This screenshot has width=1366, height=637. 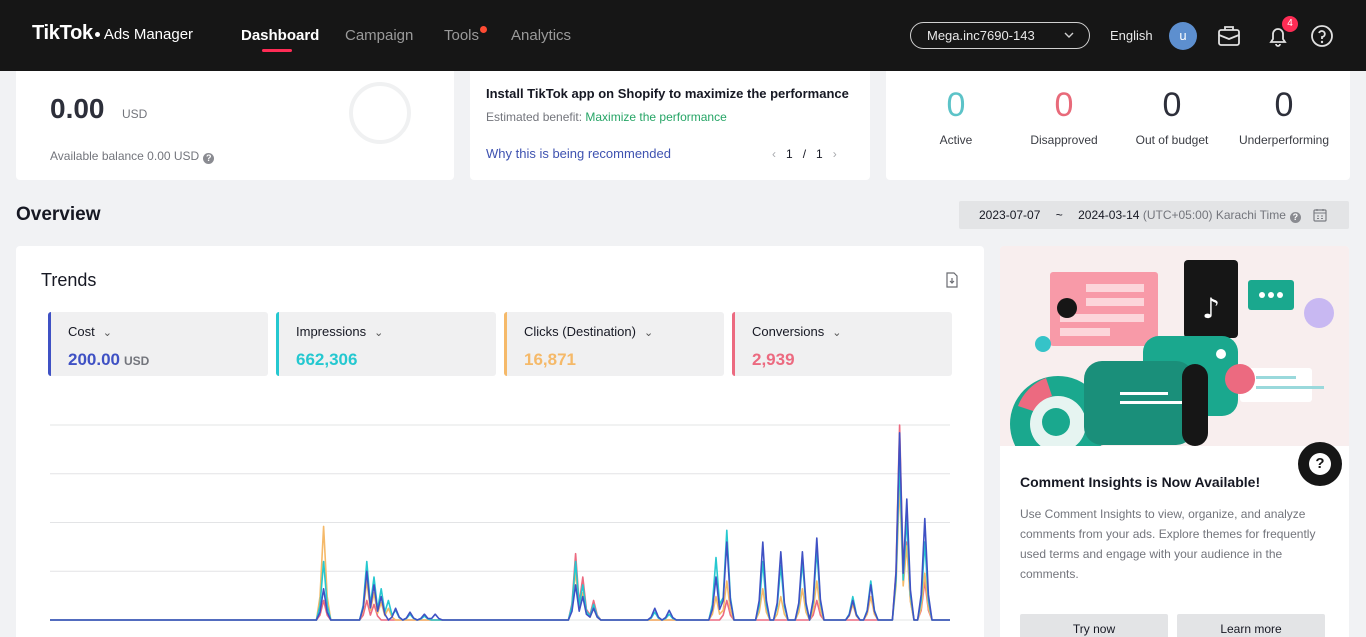 I want to click on language-switch: English, so click(x=1131, y=35).